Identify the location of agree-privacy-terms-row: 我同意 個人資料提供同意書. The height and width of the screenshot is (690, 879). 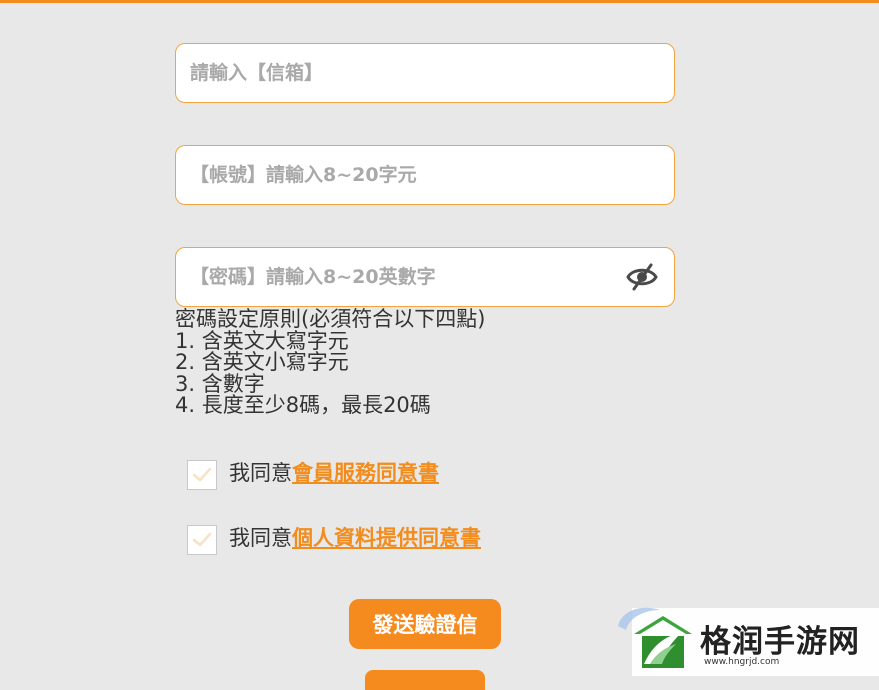
(334, 538).